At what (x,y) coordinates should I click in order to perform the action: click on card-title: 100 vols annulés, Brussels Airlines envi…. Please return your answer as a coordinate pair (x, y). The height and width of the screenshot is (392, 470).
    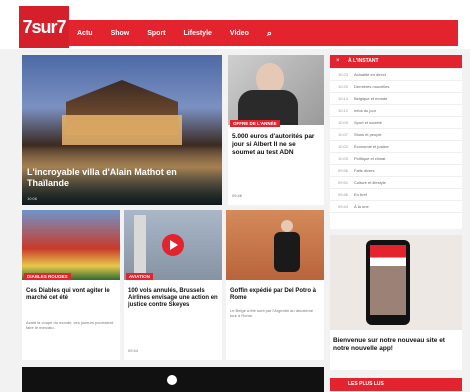
    Looking at the image, I should click on (173, 299).